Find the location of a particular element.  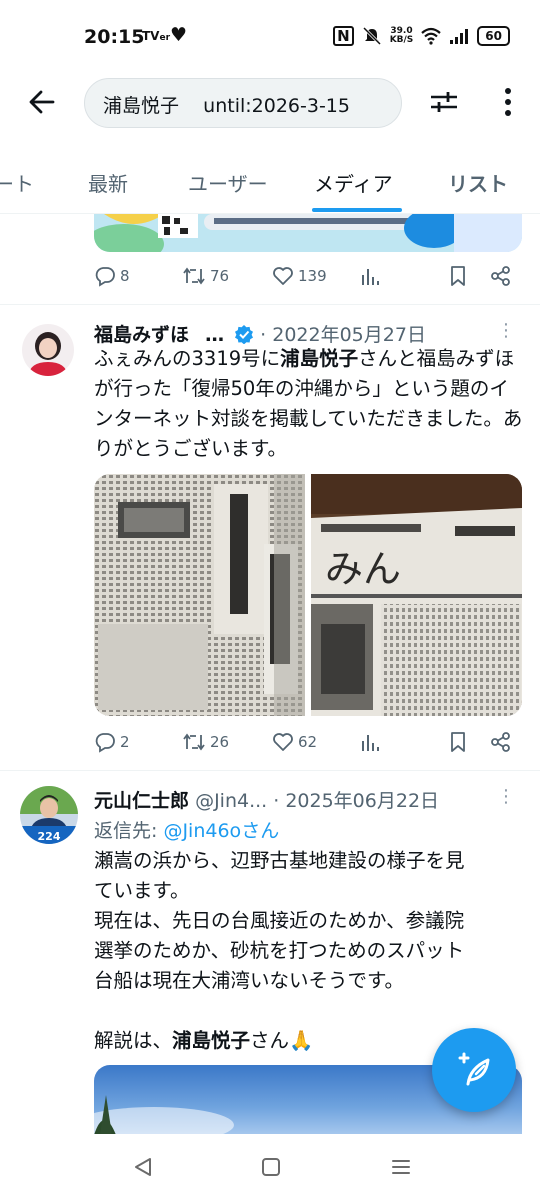

net-speed: 39.0 KB/S is located at coordinates (402, 36).